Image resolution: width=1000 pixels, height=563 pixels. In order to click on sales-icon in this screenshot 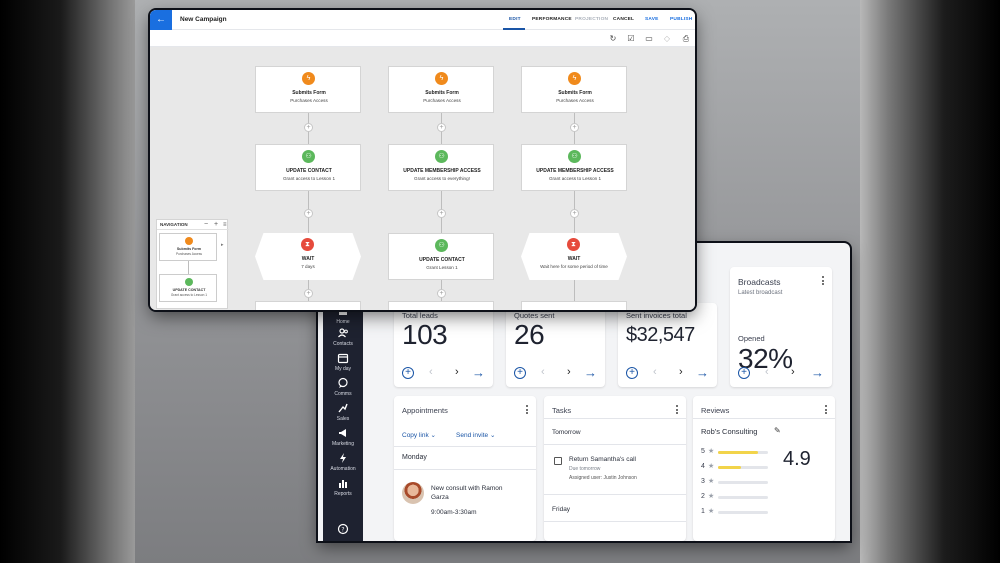, I will do `click(343, 408)`.